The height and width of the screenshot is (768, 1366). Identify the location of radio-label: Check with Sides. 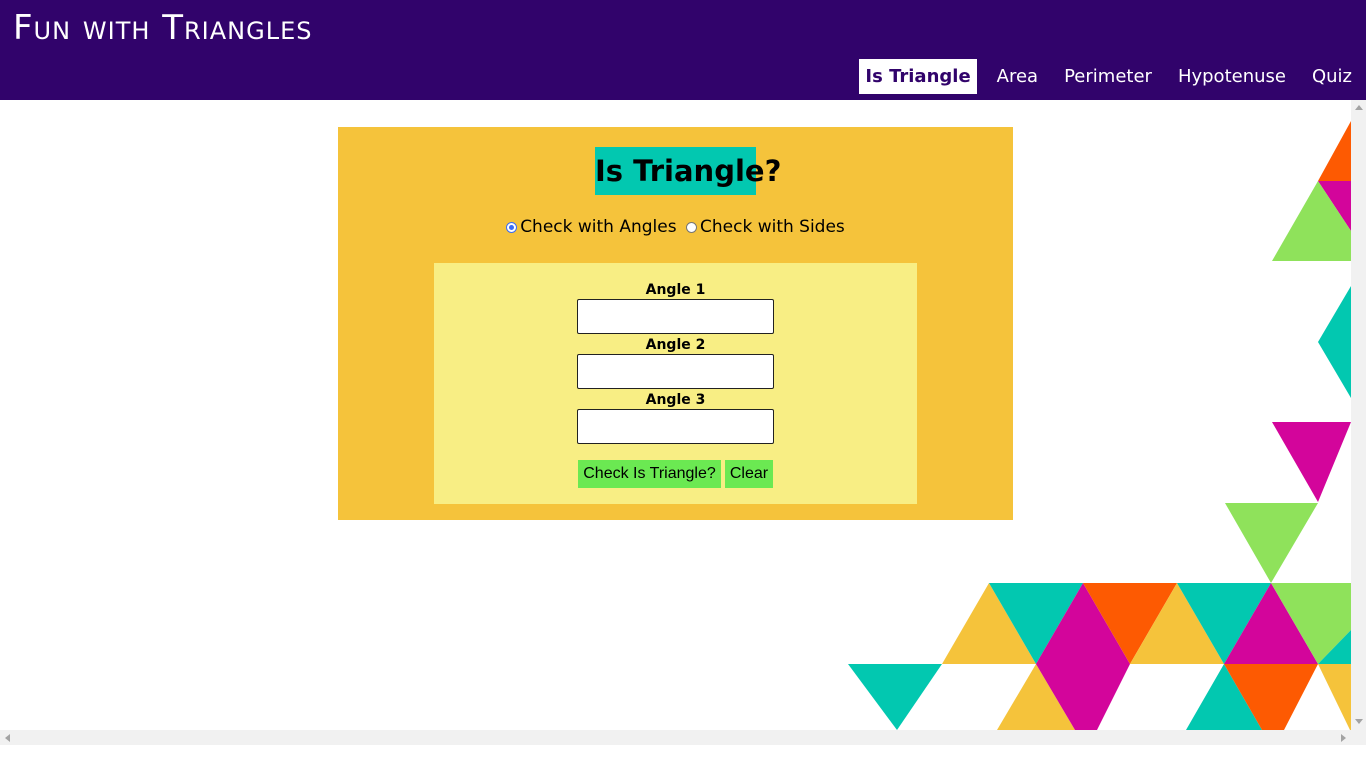
(772, 227).